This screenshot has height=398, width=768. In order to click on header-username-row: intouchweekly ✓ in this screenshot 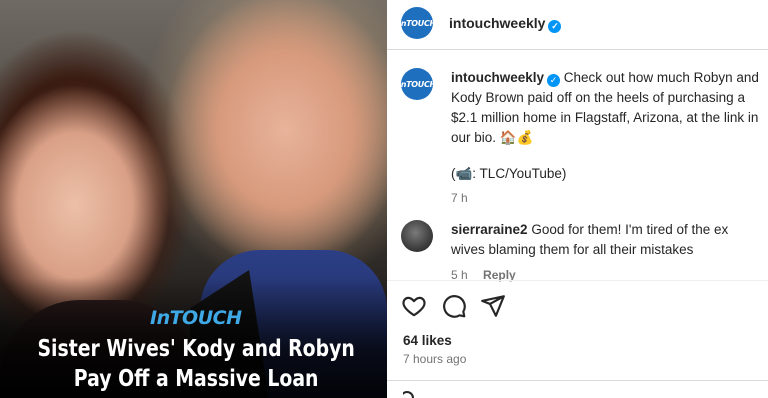, I will do `click(505, 24)`.